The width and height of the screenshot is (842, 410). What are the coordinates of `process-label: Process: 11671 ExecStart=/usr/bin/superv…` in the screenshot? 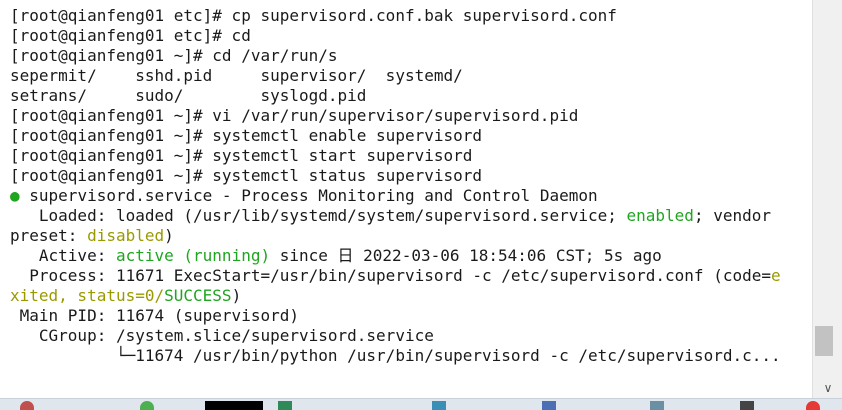 It's located at (390, 275).